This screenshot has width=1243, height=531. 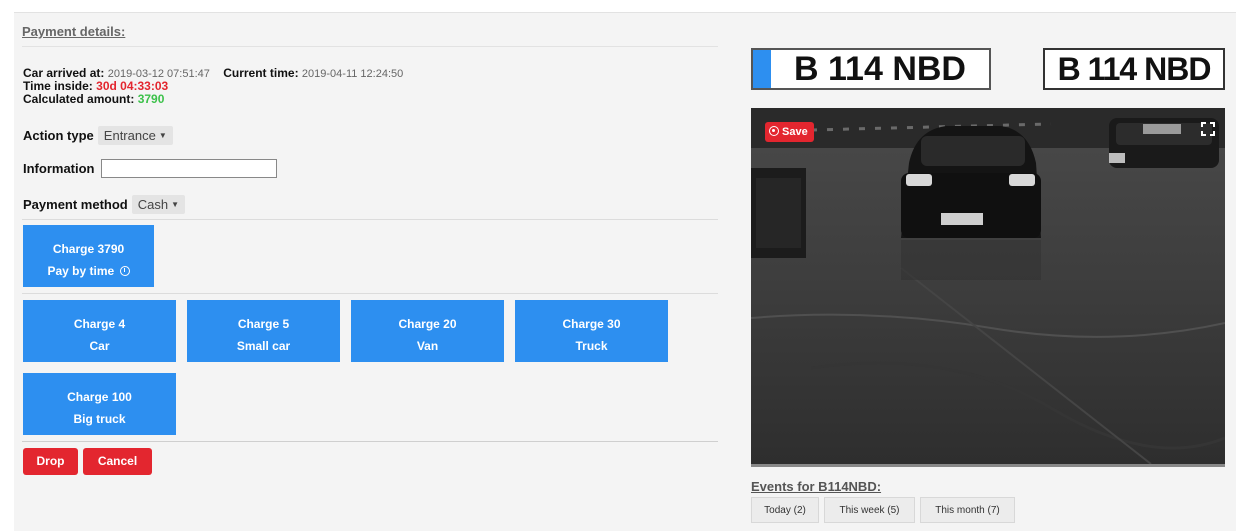 I want to click on events-this-month-button: This month (7), so click(x=967, y=510).